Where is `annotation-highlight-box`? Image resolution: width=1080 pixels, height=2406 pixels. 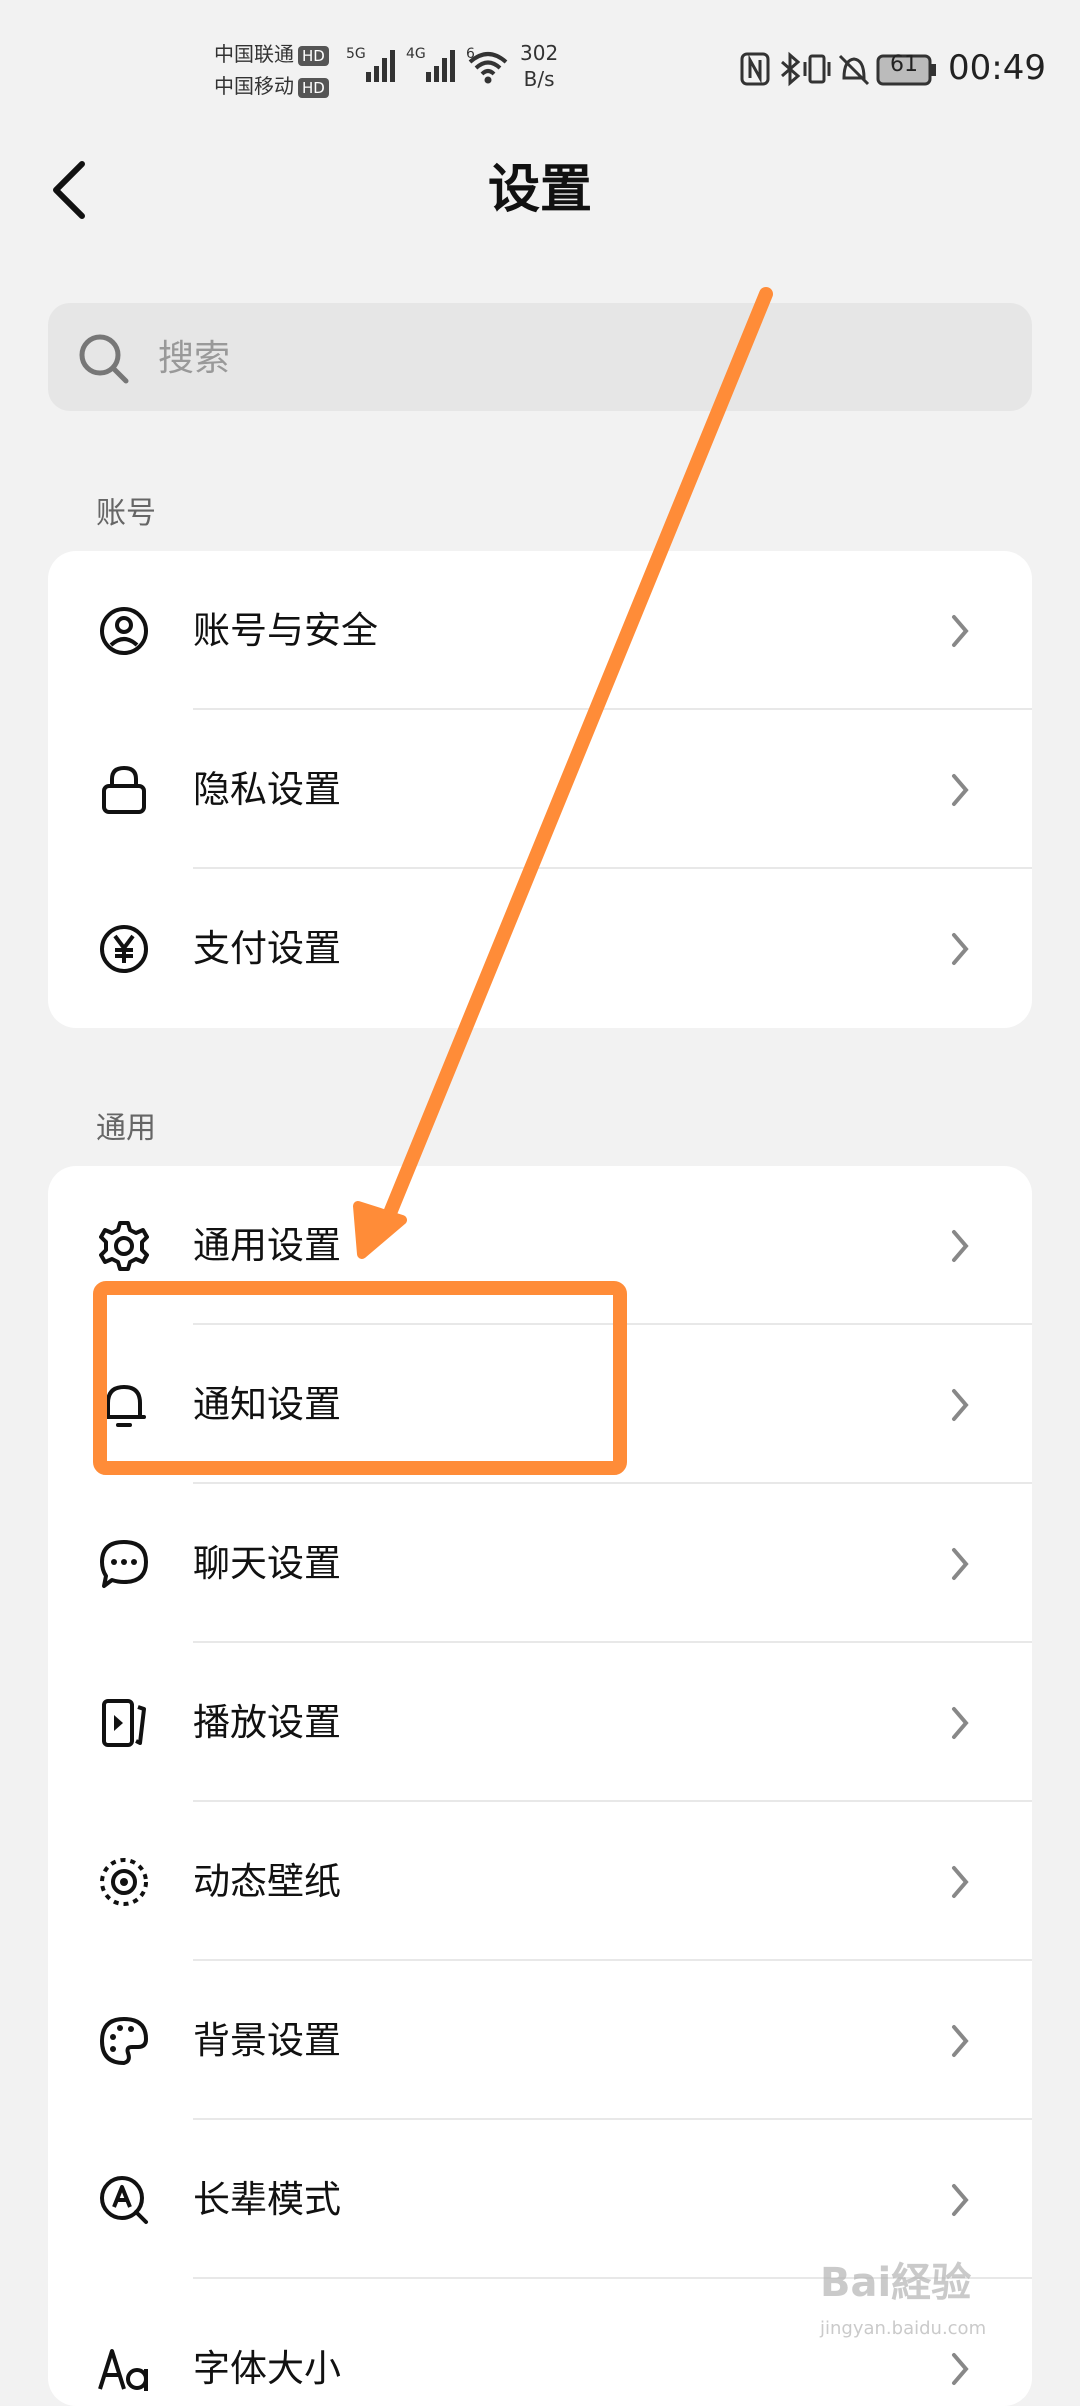
annotation-highlight-box is located at coordinates (360, 1378).